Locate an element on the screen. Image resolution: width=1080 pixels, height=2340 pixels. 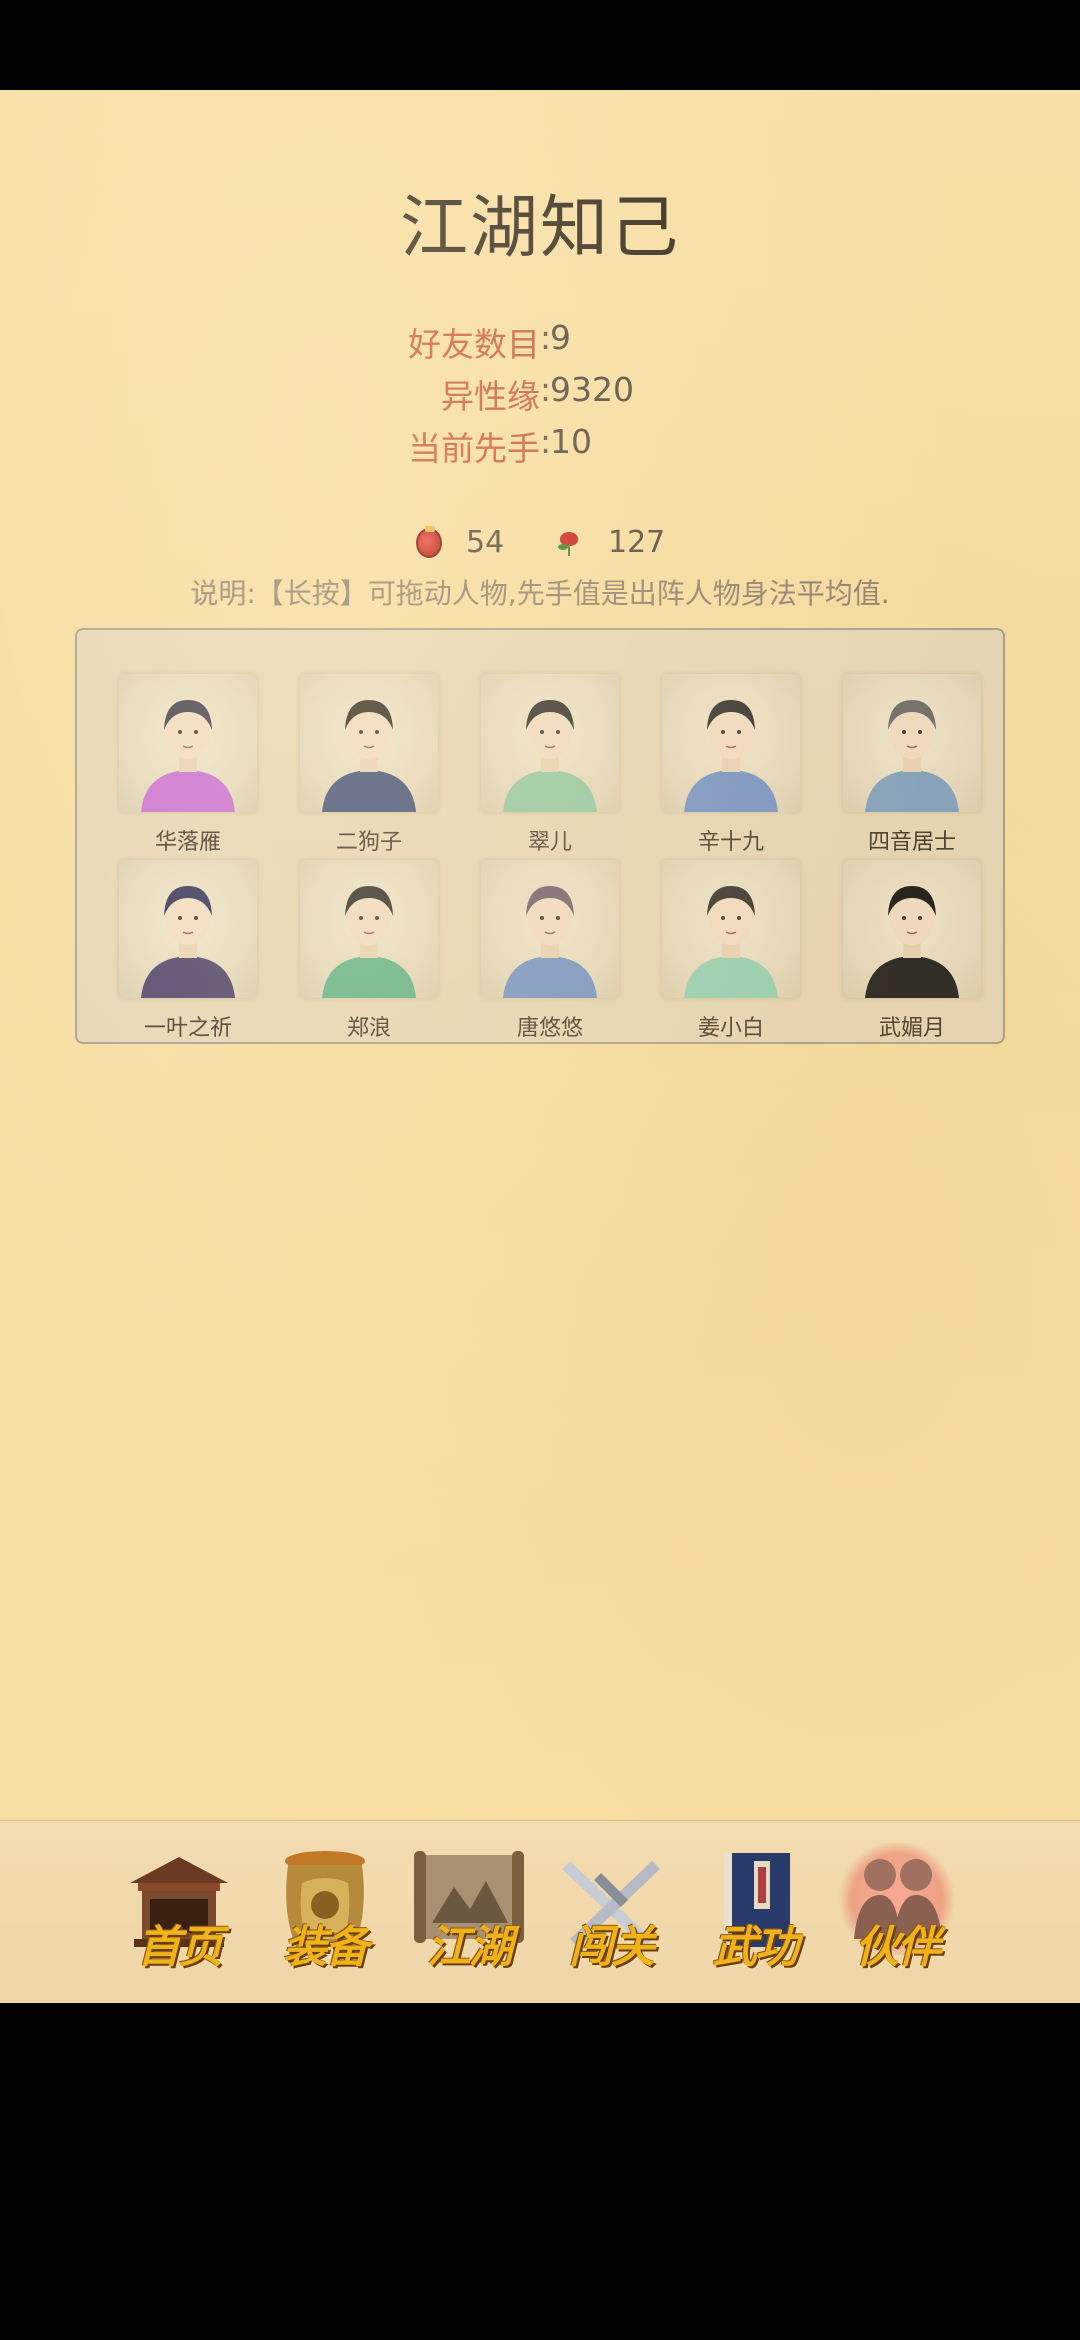
partner-card: 二狗子 is located at coordinates (369, 765).